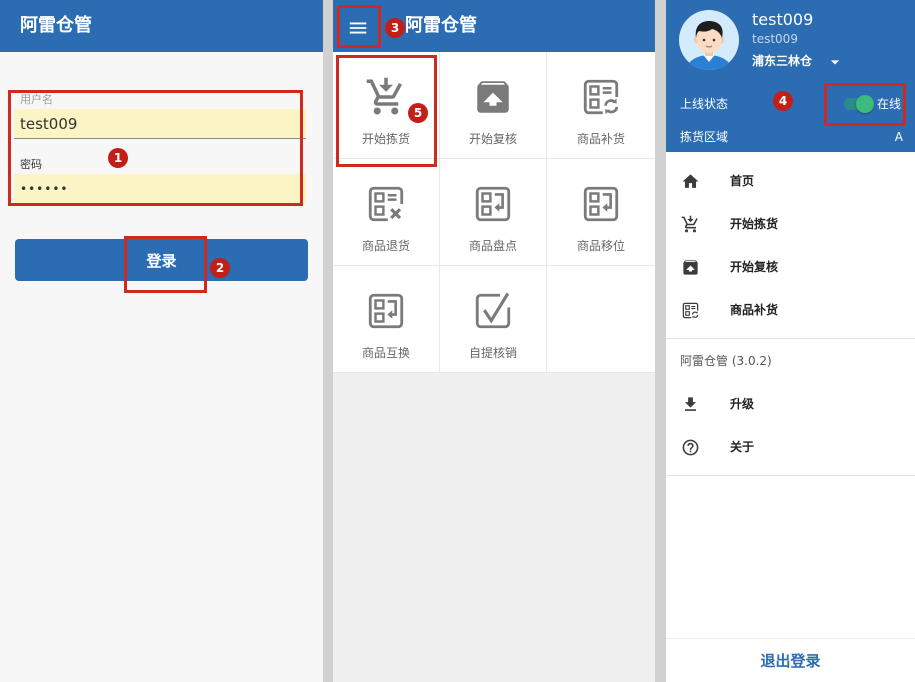  I want to click on home-app-bar: 阿雷仓管, so click(494, 26).